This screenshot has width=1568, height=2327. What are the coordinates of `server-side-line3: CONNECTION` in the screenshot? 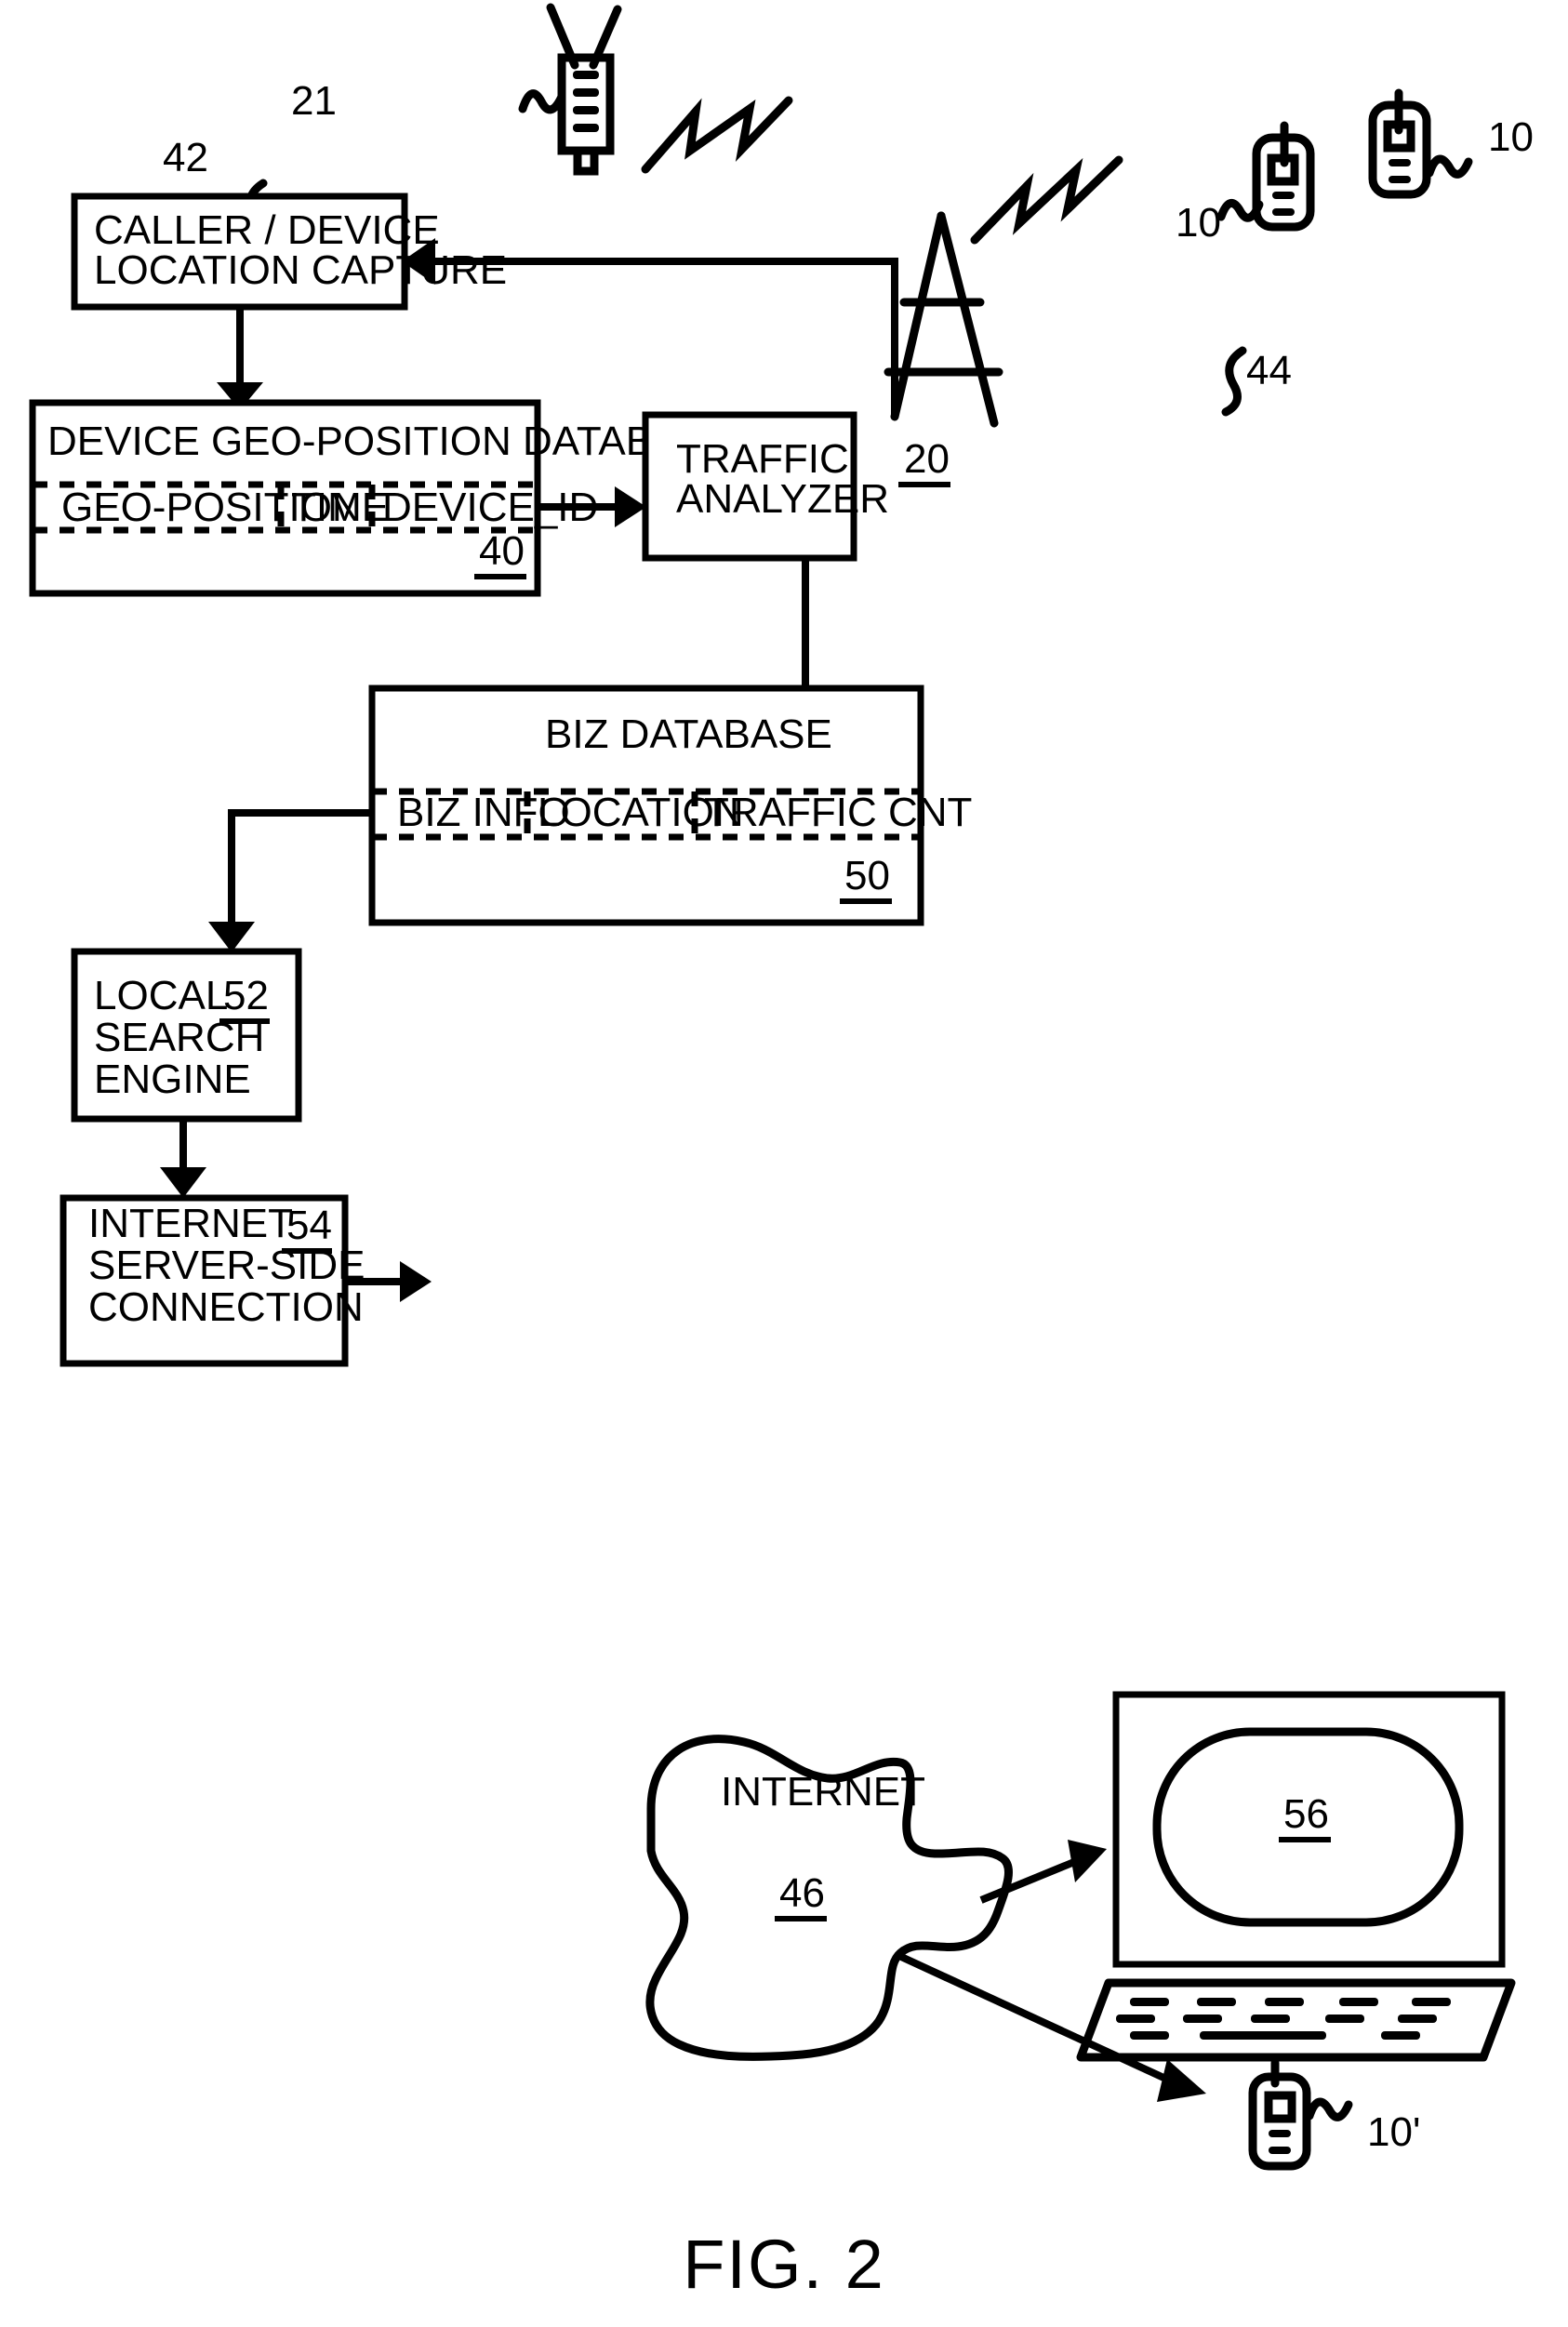 It's located at (226, 1307).